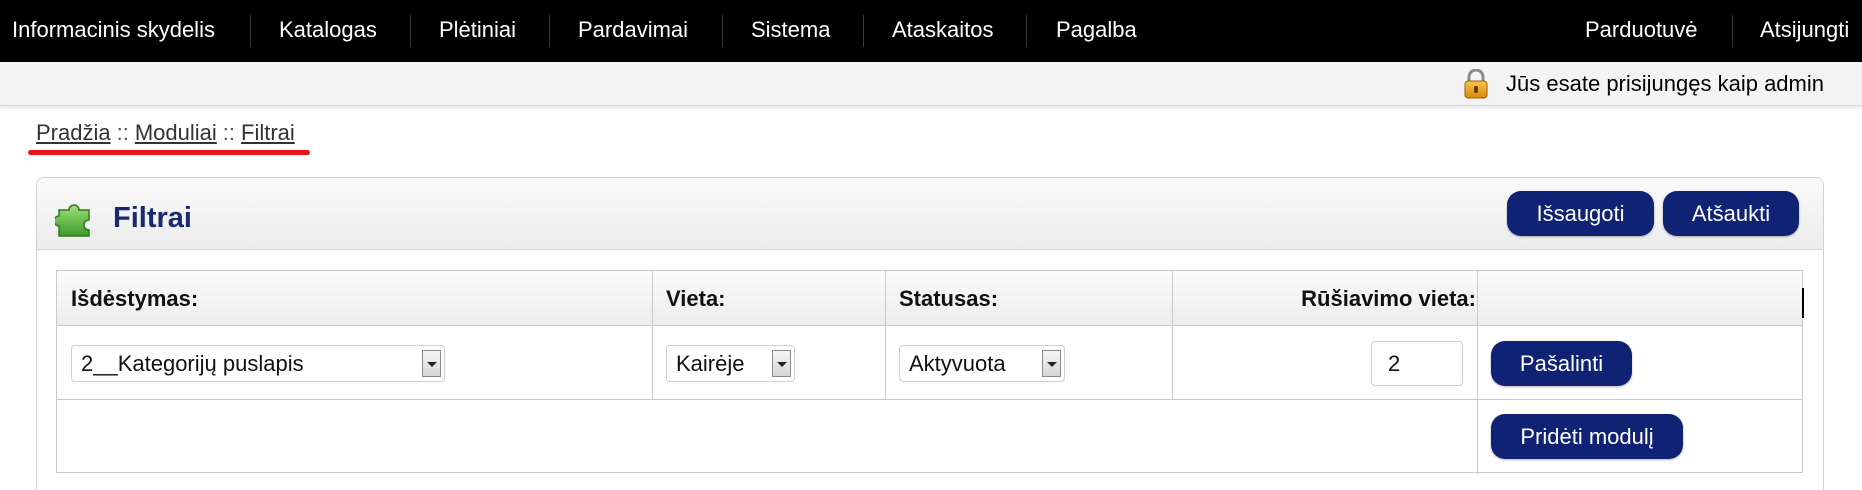 The image size is (1862, 490). Describe the element at coordinates (73, 132) in the screenshot. I see `breadcrumb-home-link: Pradžia` at that location.